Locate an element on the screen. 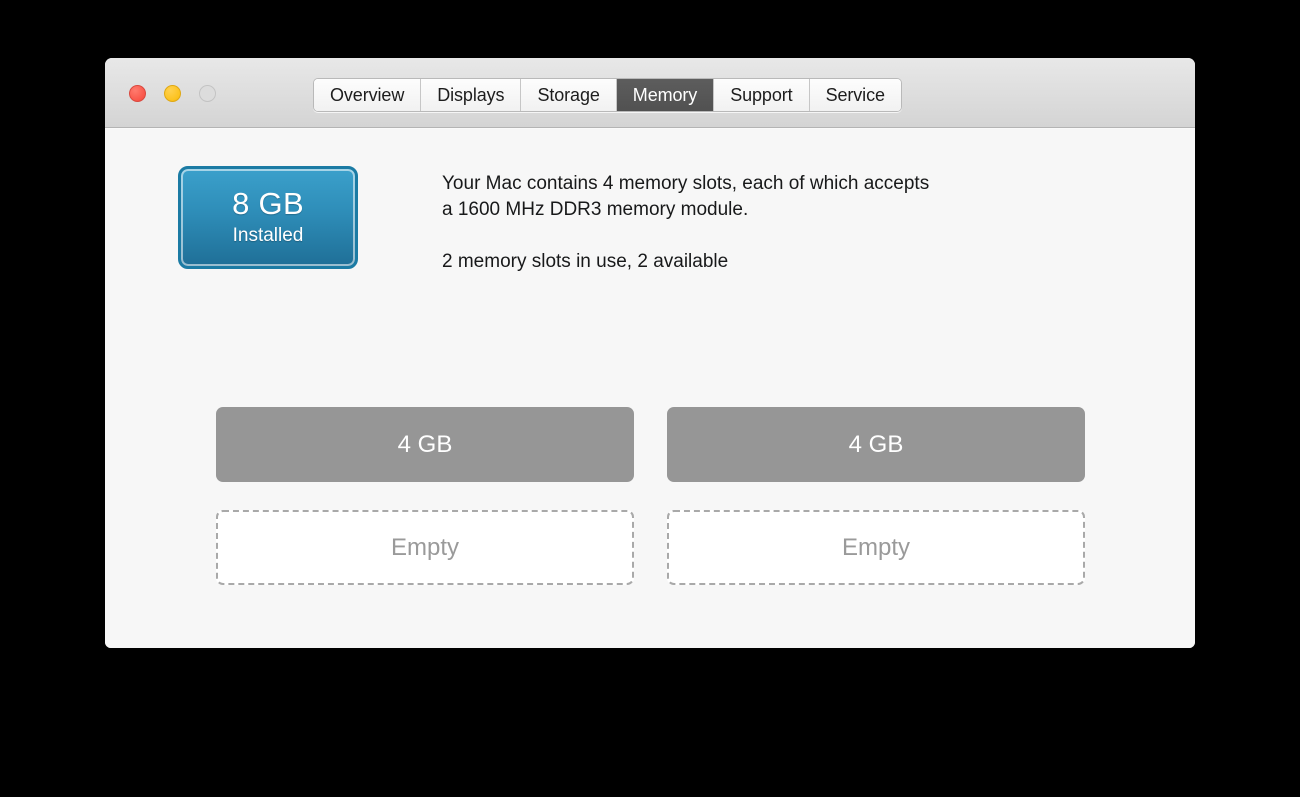  memory-slot-1: 4 GB is located at coordinates (425, 444).